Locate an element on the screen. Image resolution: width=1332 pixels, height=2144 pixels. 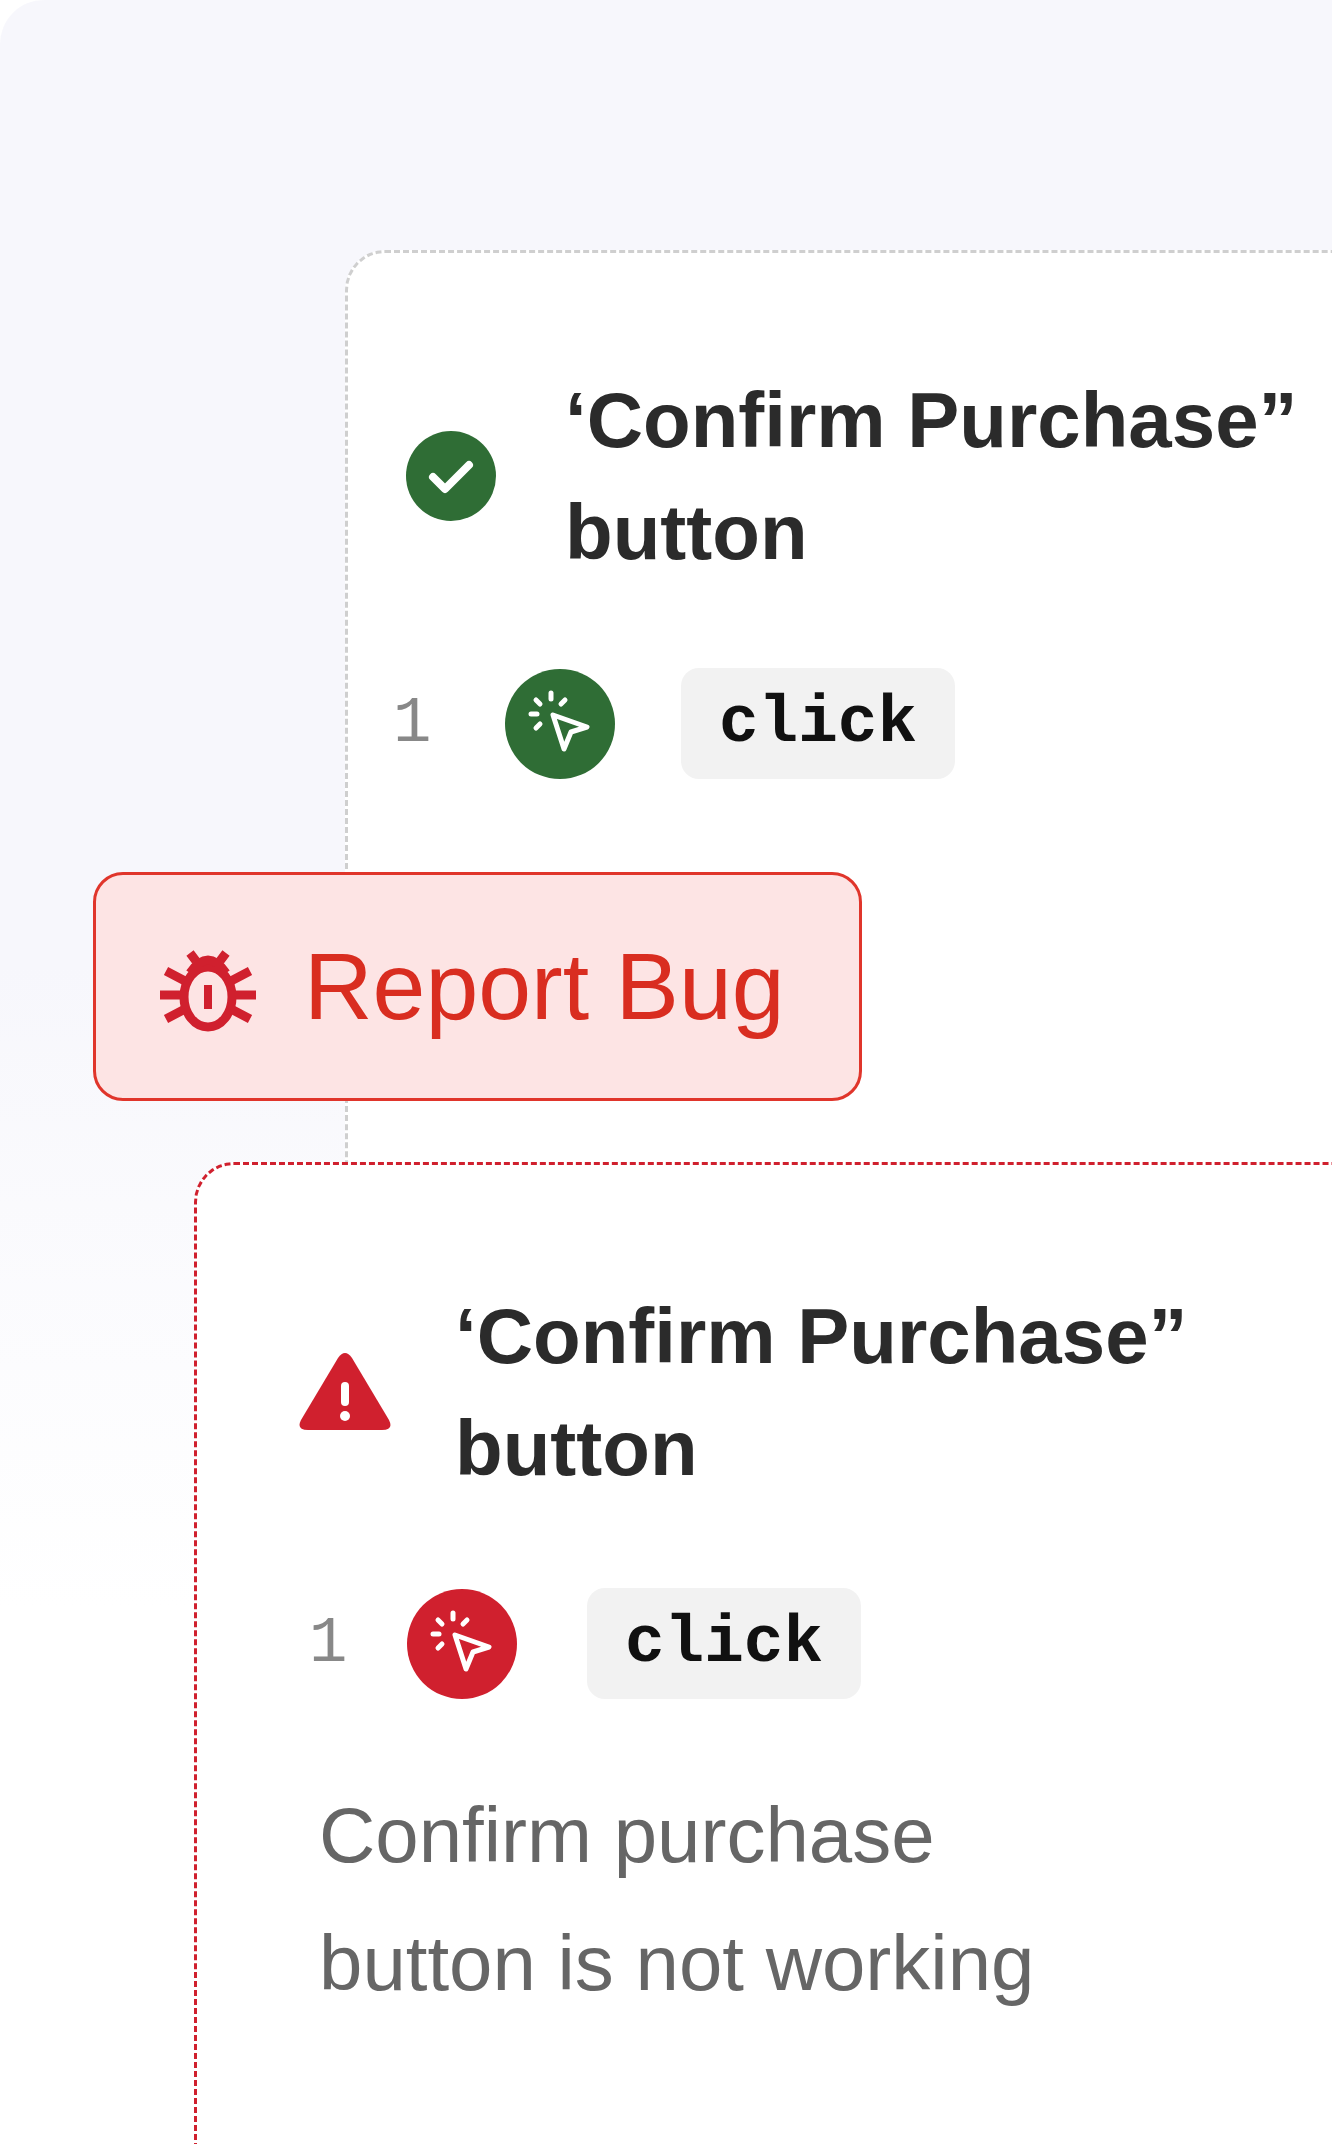
report-bug-button: Report Bug is located at coordinates (477, 986).